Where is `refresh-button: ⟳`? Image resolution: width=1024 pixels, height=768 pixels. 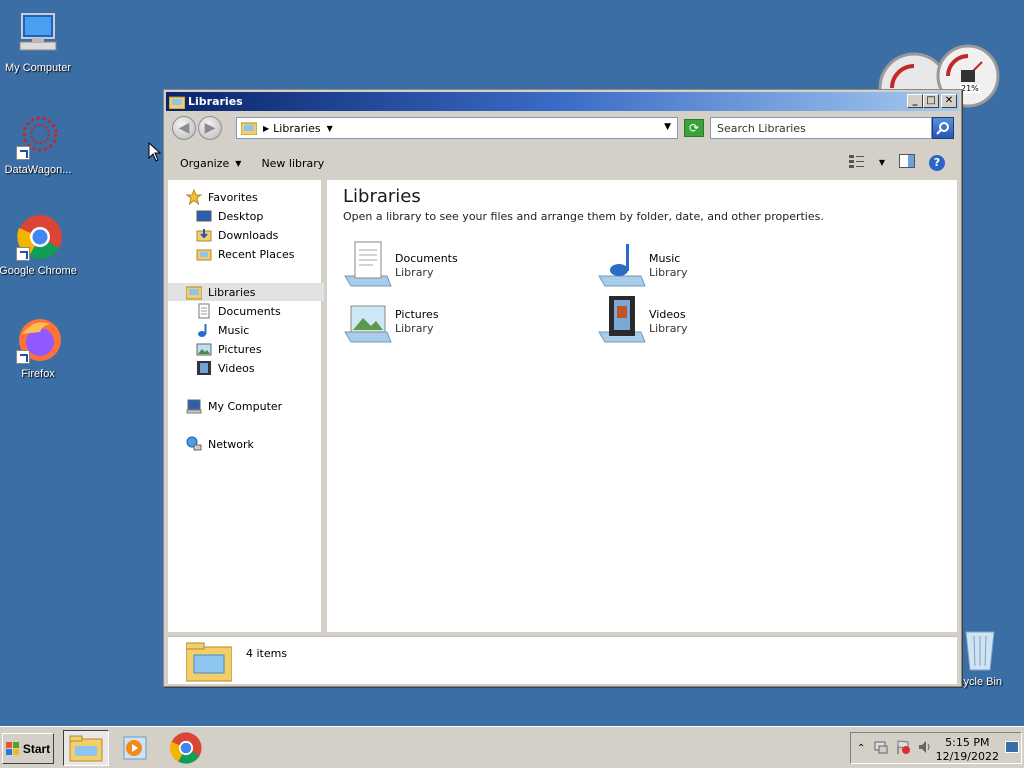
refresh-button: ⟳ is located at coordinates (694, 128).